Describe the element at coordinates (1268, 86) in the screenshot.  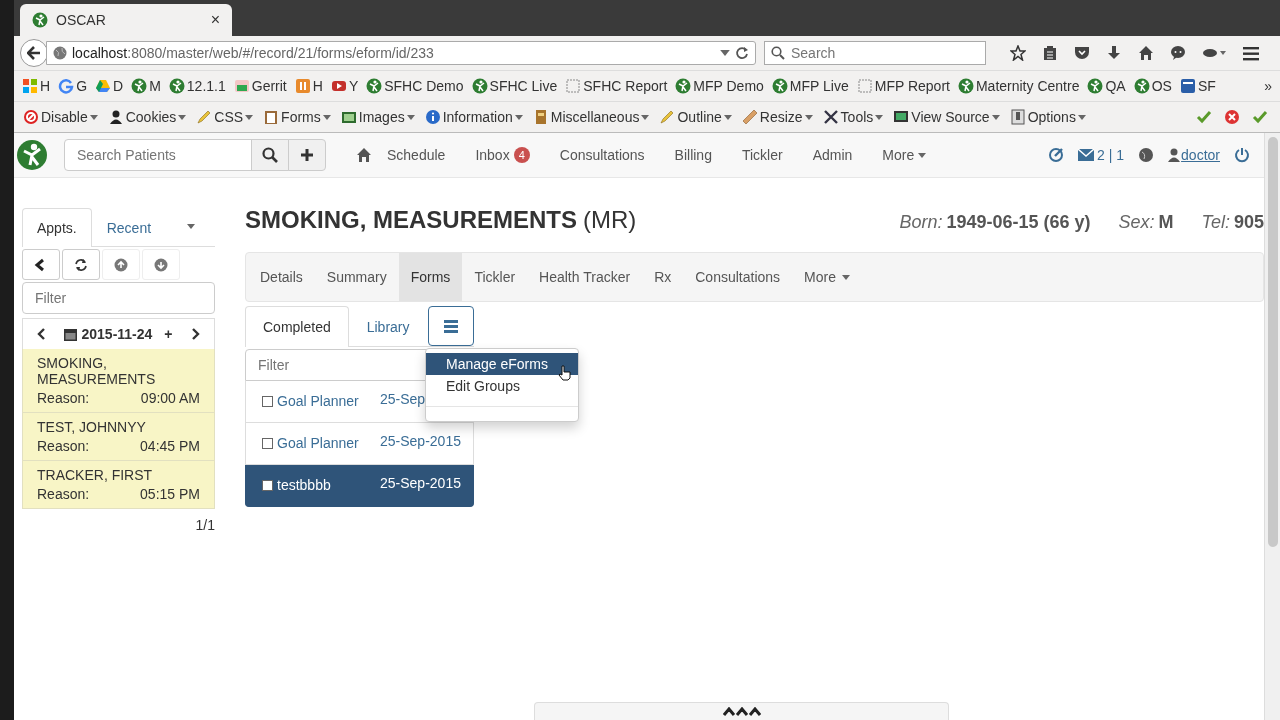
I see `more-bookmarks-button: »` at that location.